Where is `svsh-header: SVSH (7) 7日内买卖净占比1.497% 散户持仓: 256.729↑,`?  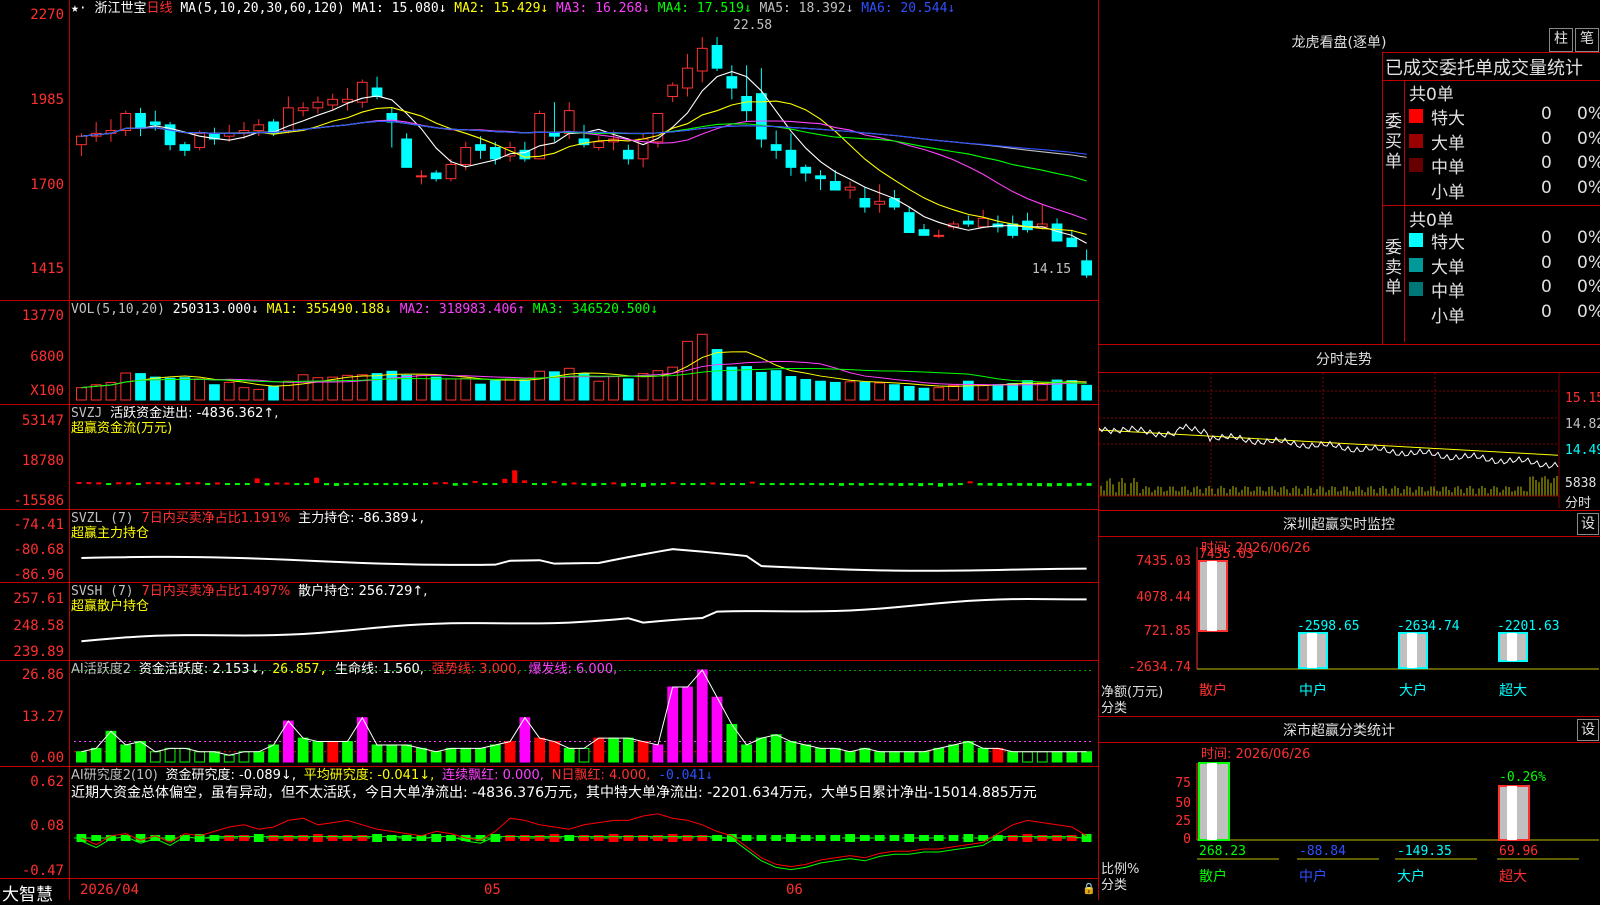 svsh-header: SVSH (7) 7日内买卖净占比1.497% 散户持仓: 256.729↑, is located at coordinates (249, 591).